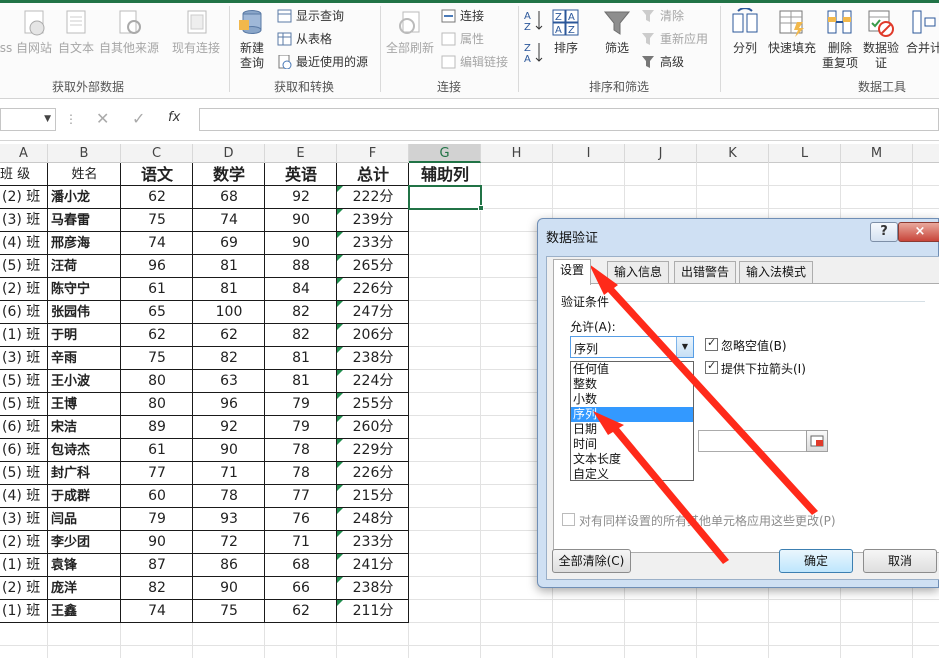 This screenshot has height=658, width=939. Describe the element at coordinates (229, 289) in the screenshot. I see `score-cell: 81` at that location.